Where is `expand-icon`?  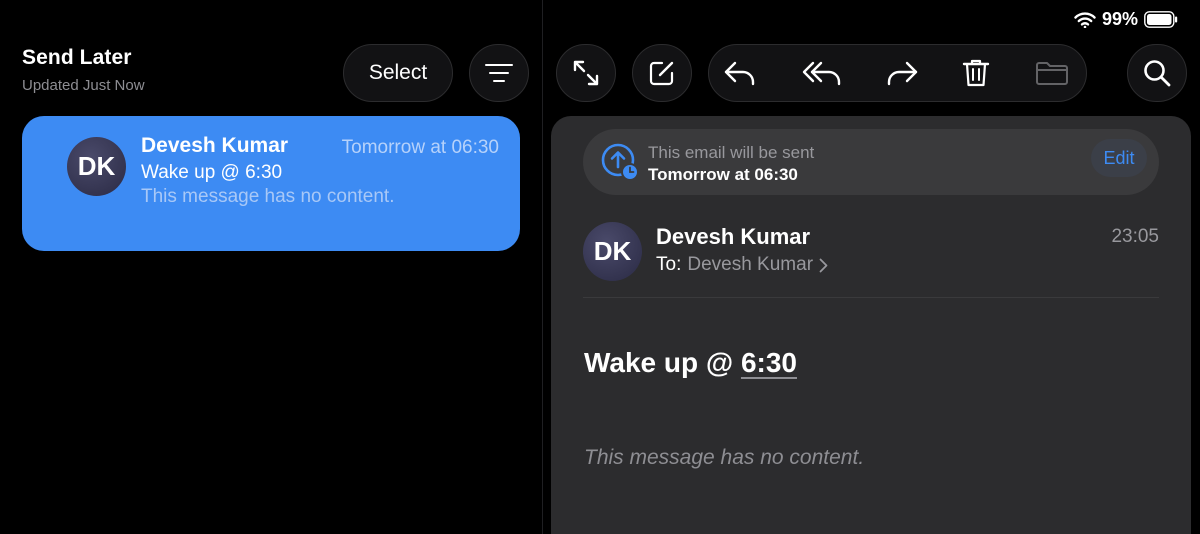 expand-icon is located at coordinates (586, 73).